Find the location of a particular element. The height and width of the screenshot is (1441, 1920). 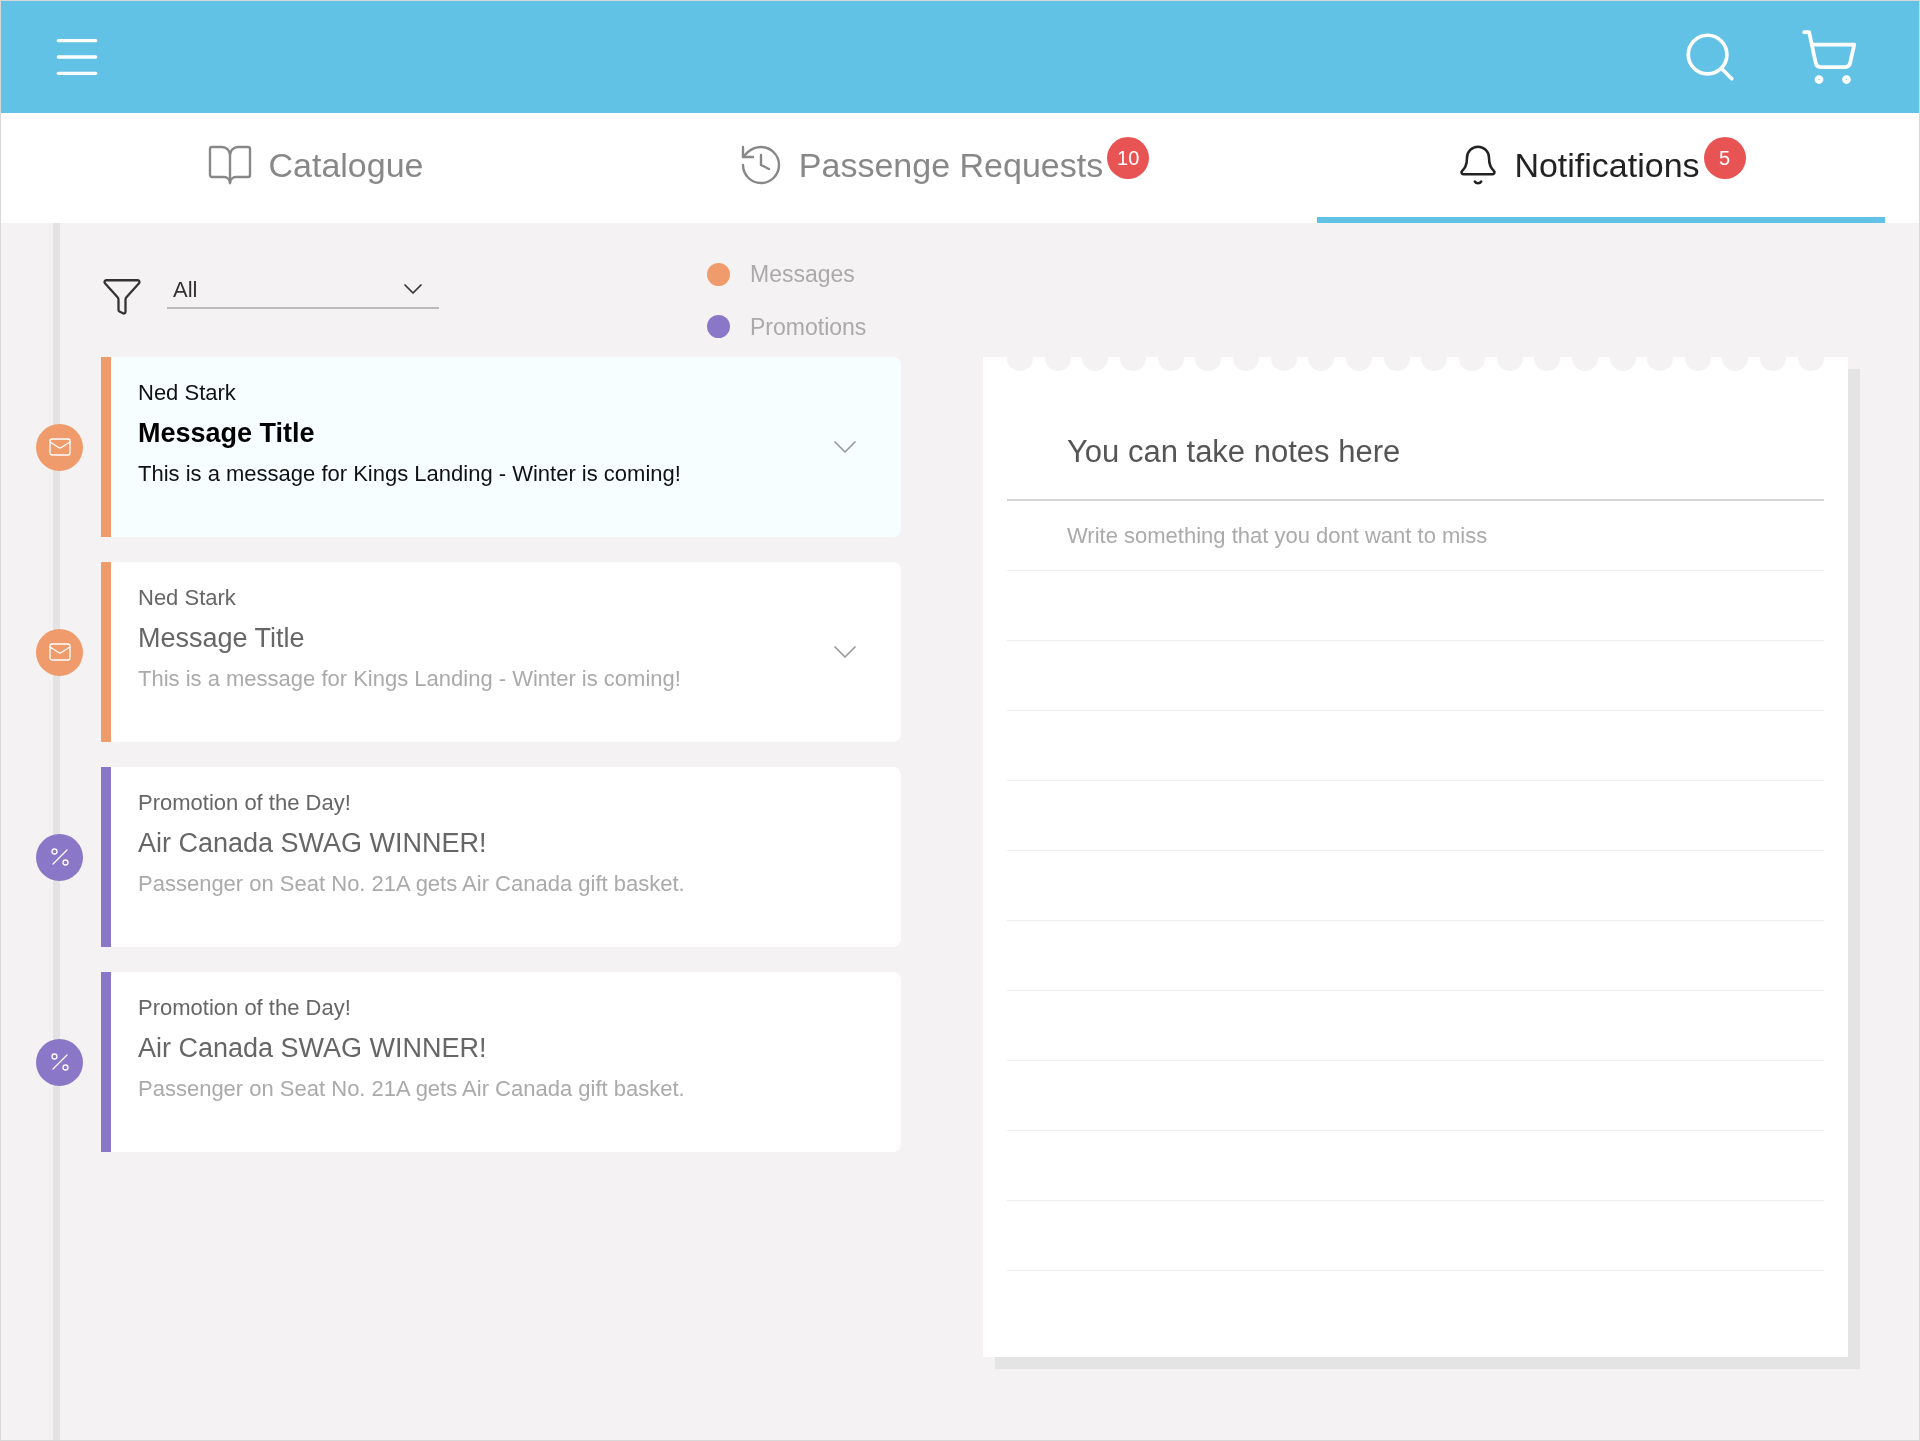

count-badge: 5 is located at coordinates (1724, 158).